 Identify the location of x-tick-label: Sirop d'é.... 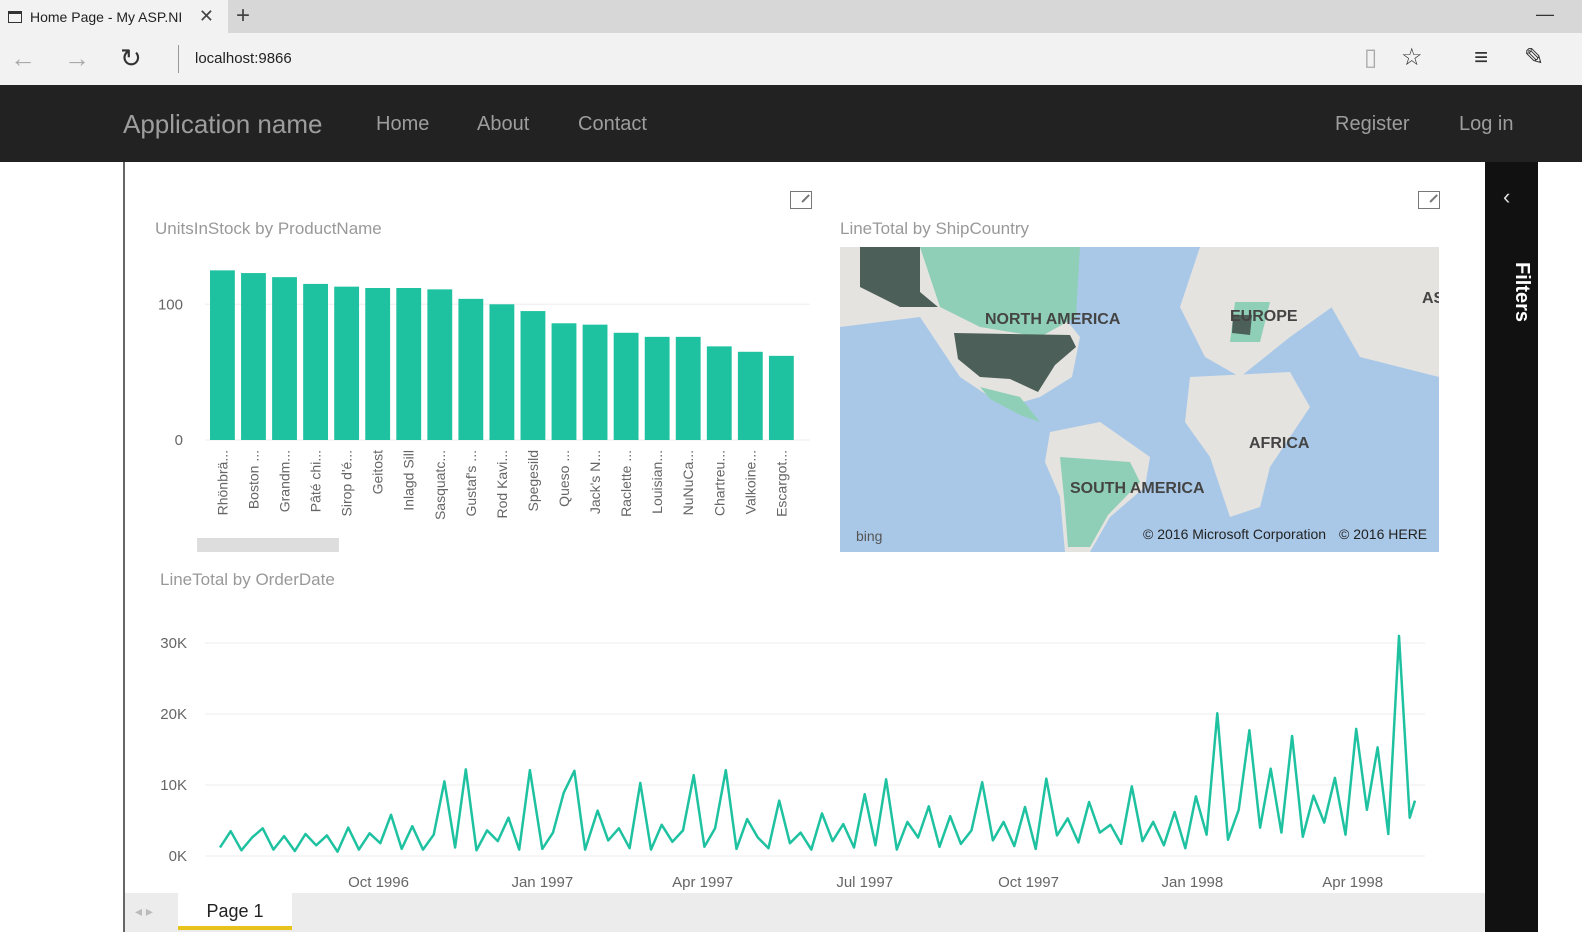
(347, 483).